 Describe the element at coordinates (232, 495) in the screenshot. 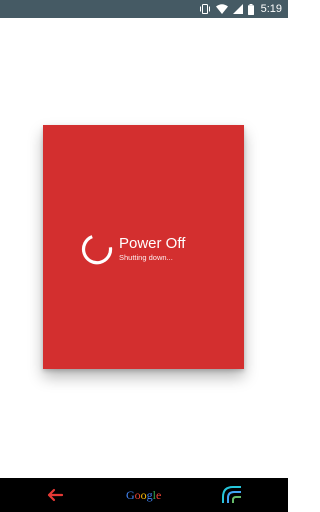

I see `recents-icon` at that location.